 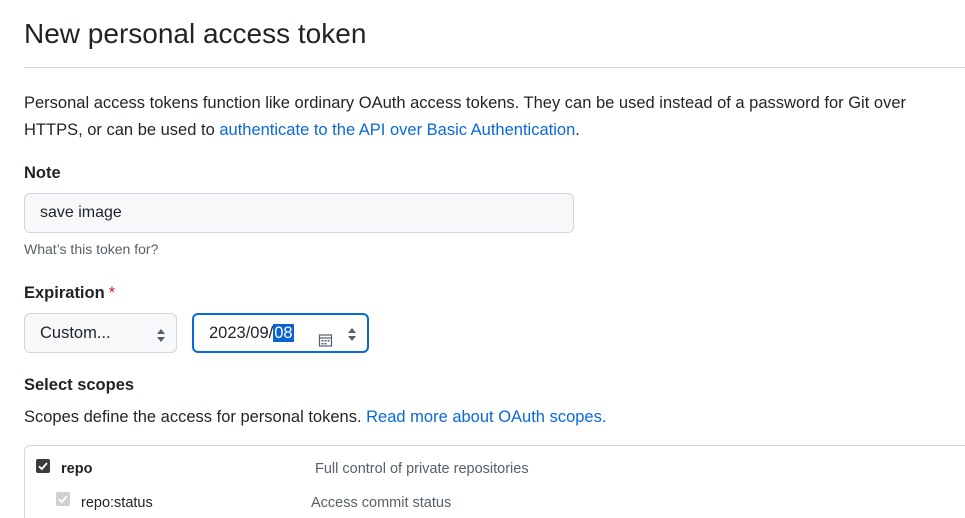 I want to click on expiration-label: Expiration *, so click(x=69, y=293).